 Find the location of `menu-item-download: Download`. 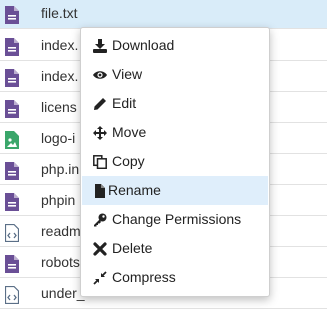

menu-item-download: Download is located at coordinates (175, 45).